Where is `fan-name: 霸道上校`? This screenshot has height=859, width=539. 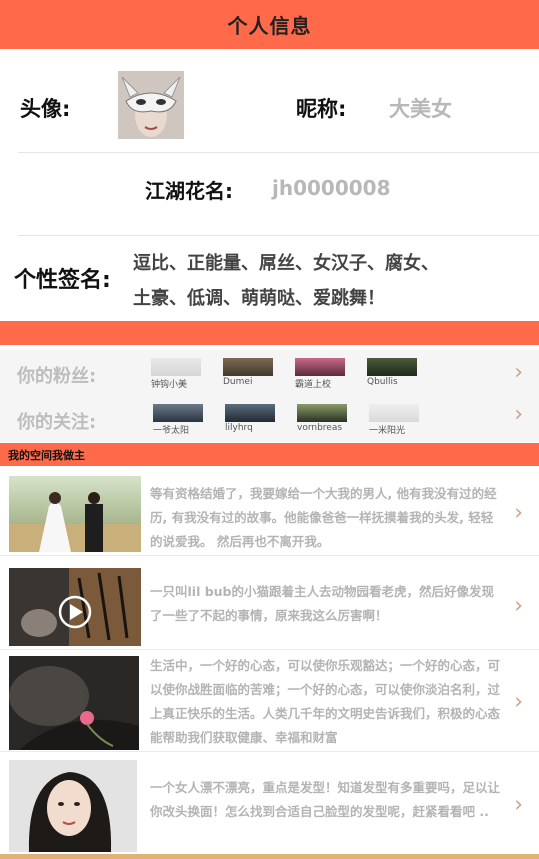 fan-name: 霸道上校 is located at coordinates (313, 385).